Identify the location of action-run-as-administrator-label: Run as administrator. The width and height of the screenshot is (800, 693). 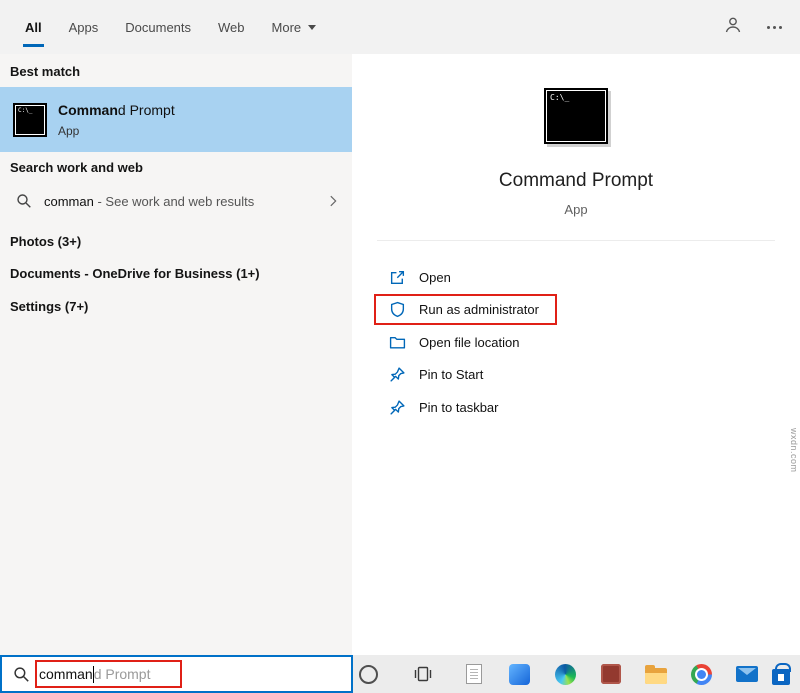
(479, 310).